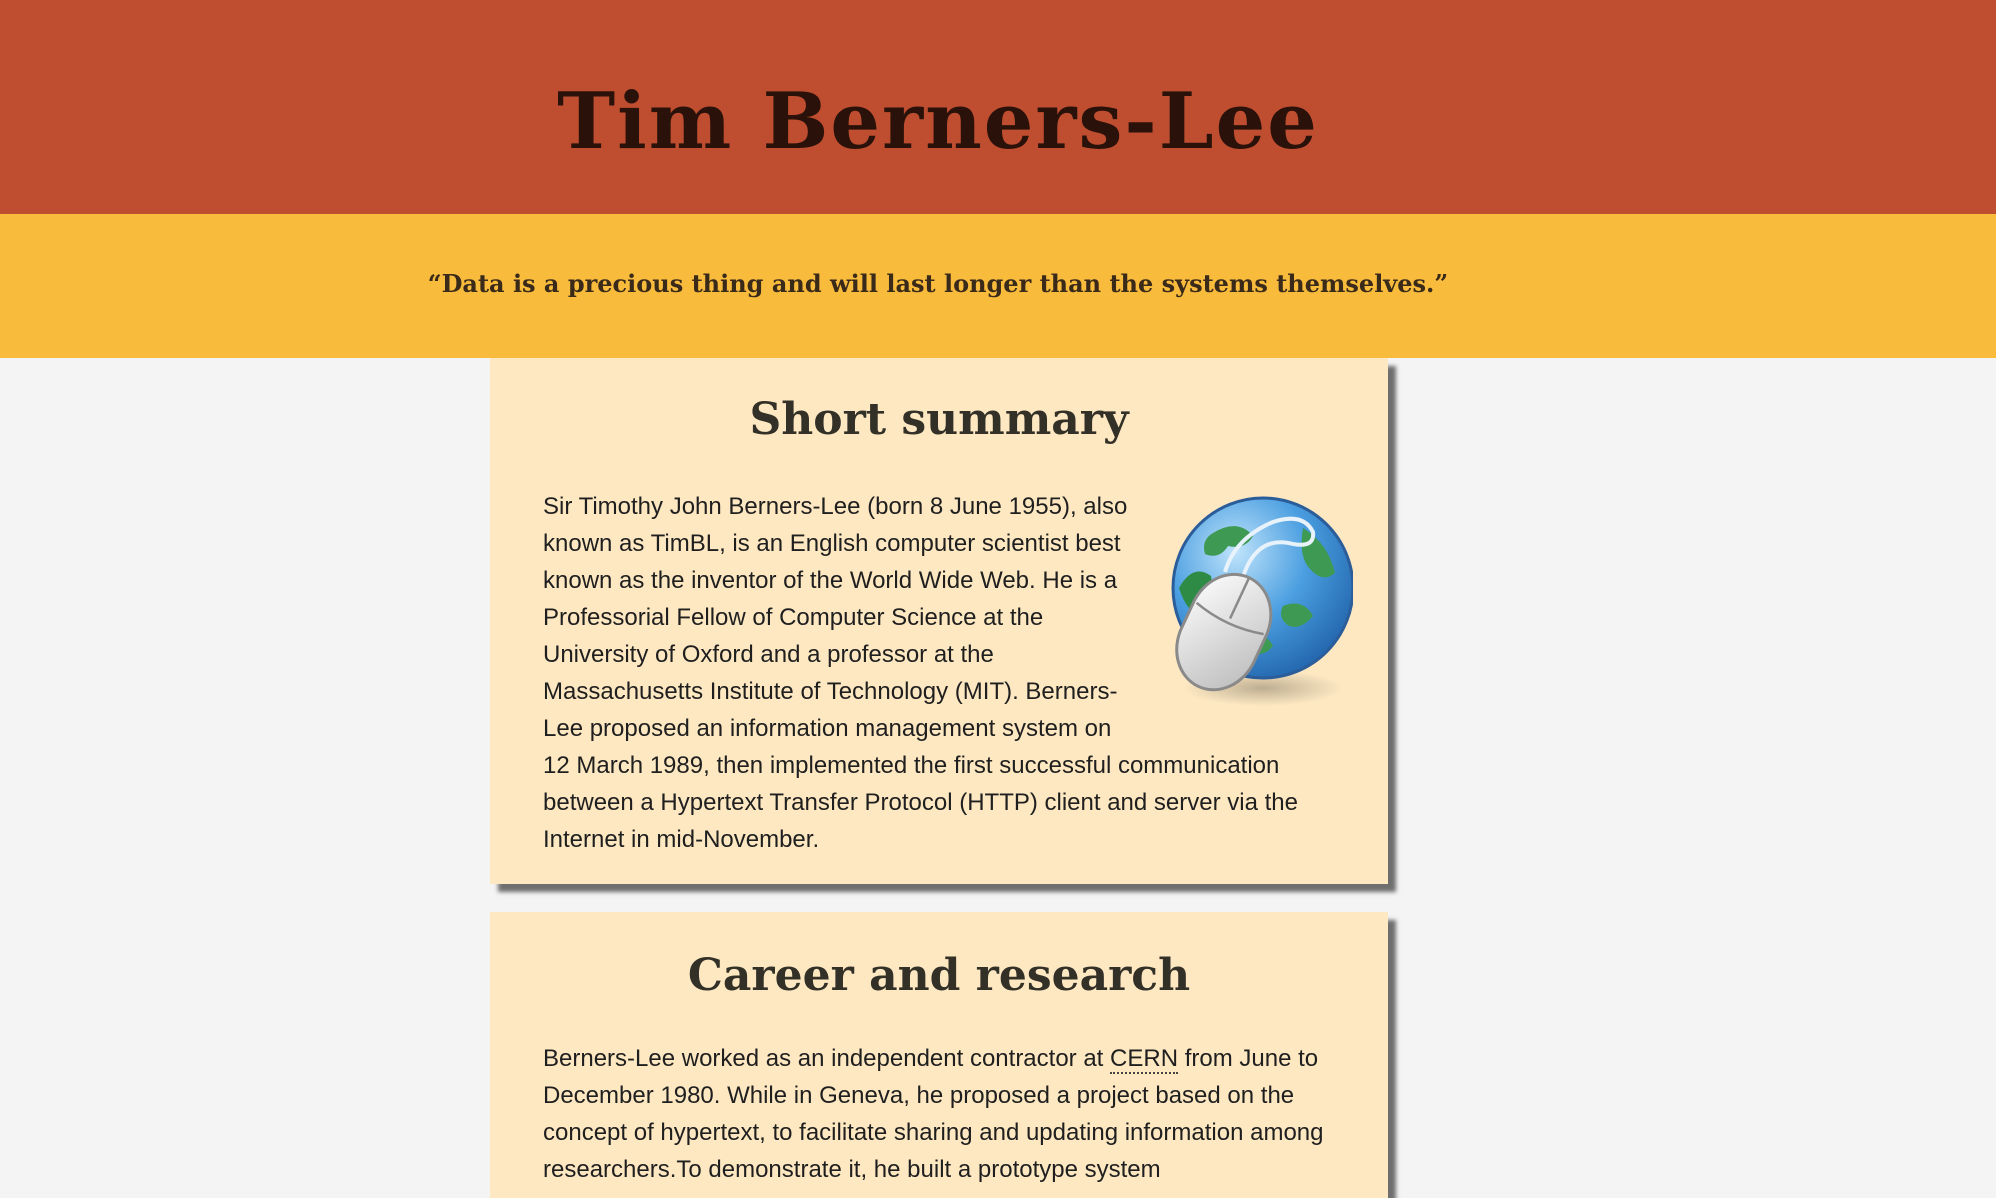 This screenshot has width=1996, height=1198. What do you see at coordinates (939, 975) in the screenshot?
I see `career-heading: Career and research` at bounding box center [939, 975].